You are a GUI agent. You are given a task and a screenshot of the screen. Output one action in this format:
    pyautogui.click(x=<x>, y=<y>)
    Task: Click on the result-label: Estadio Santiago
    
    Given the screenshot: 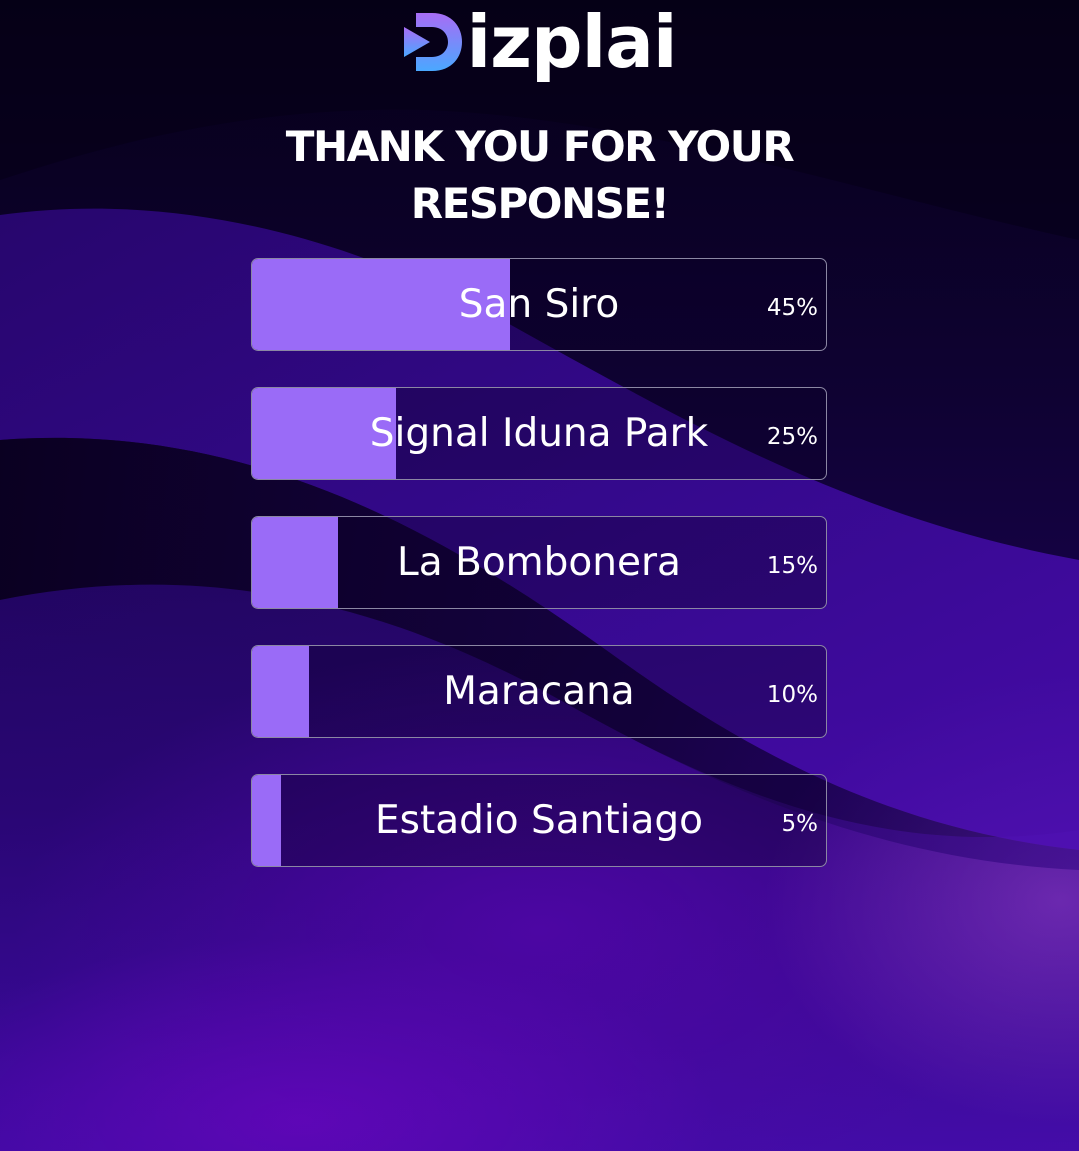 What is the action you would take?
    pyautogui.click(x=538, y=820)
    